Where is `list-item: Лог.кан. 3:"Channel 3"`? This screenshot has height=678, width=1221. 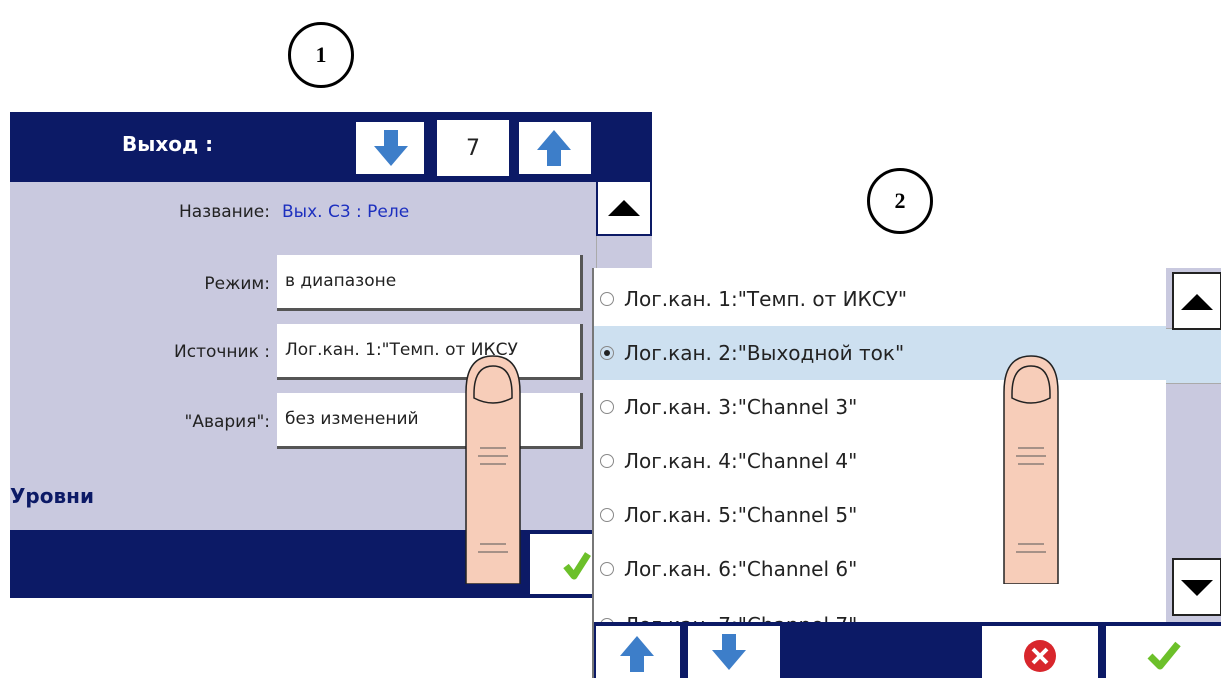
list-item: Лог.кан. 3:"Channel 3" is located at coordinates (880, 407).